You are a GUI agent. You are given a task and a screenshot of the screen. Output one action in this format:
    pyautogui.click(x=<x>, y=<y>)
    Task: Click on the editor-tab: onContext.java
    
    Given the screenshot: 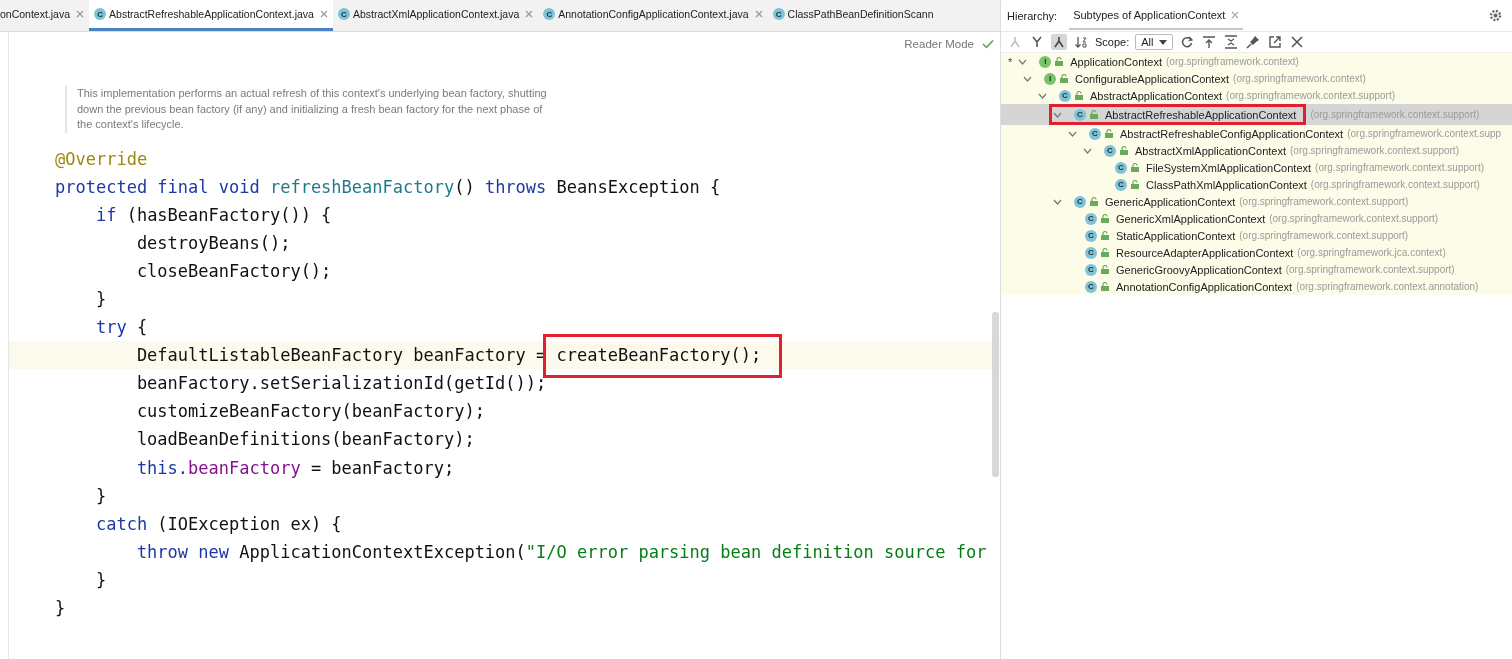 What is the action you would take?
    pyautogui.click(x=45, y=15)
    